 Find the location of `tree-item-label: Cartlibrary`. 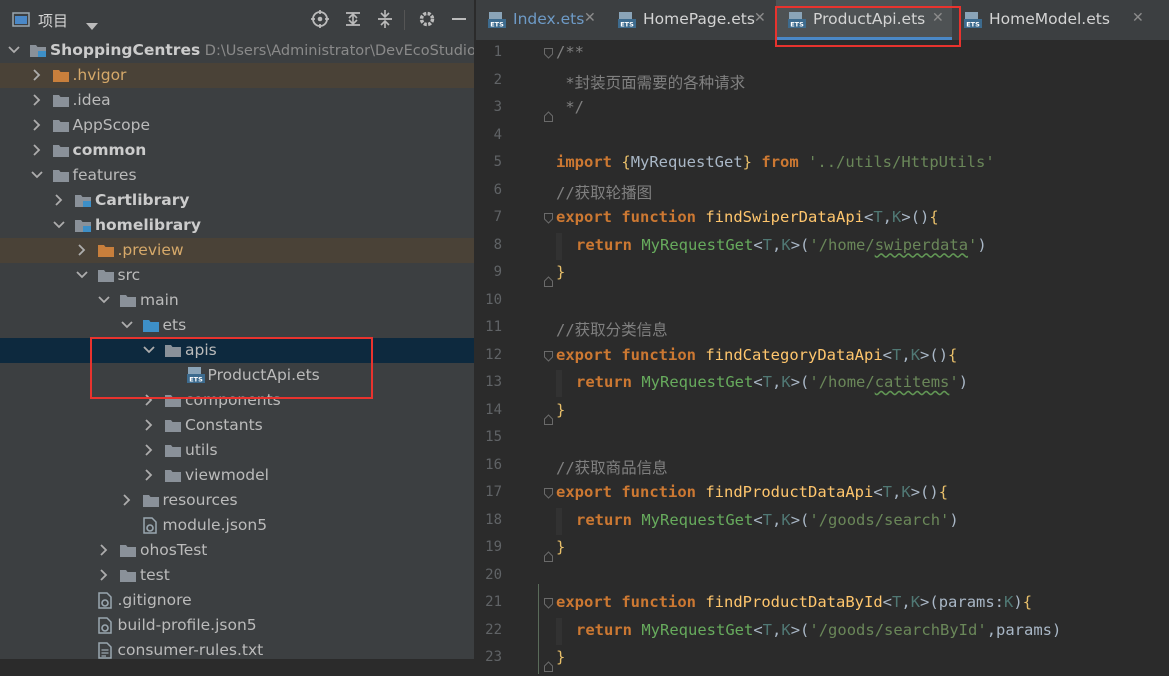

tree-item-label: Cartlibrary is located at coordinates (142, 200).